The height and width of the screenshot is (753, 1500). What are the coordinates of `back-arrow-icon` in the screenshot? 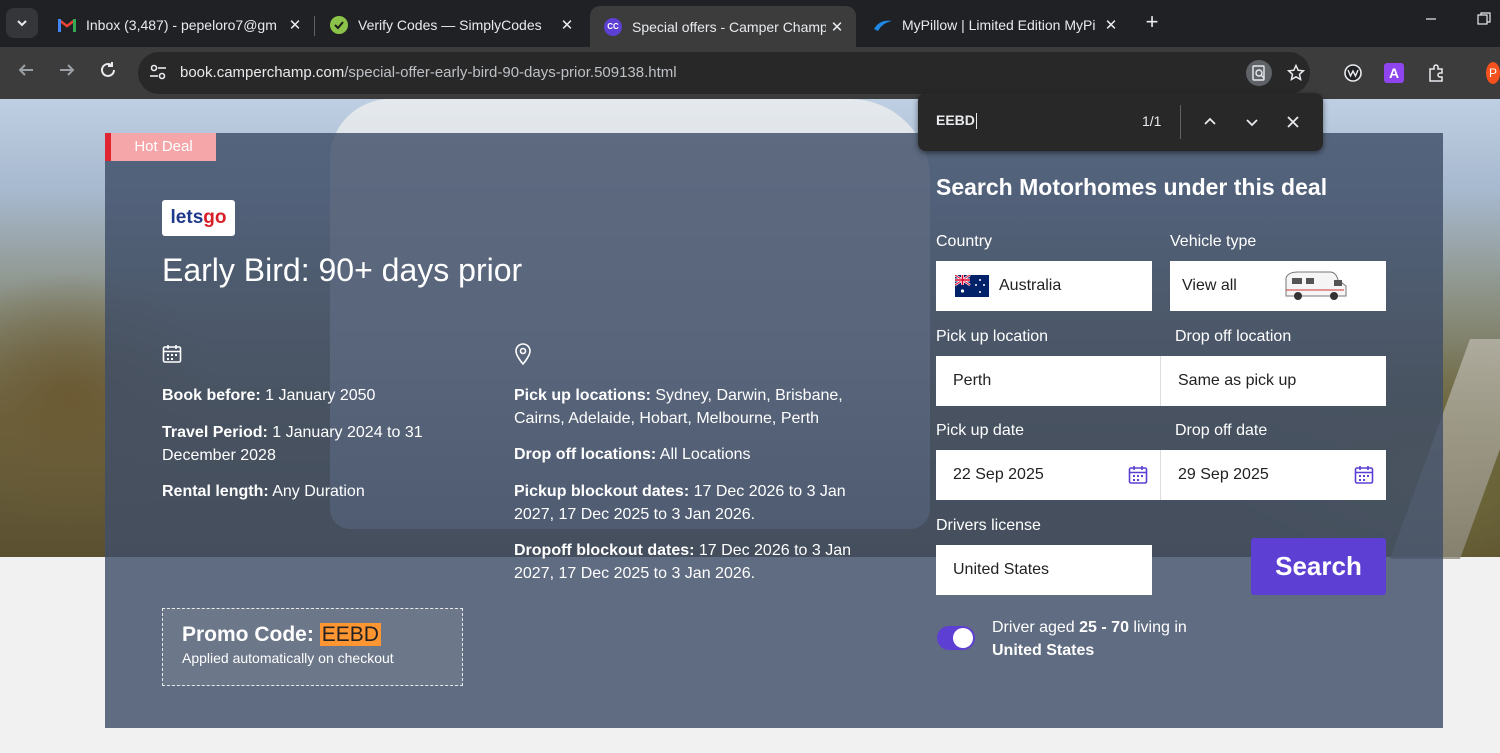 It's located at (25, 70).